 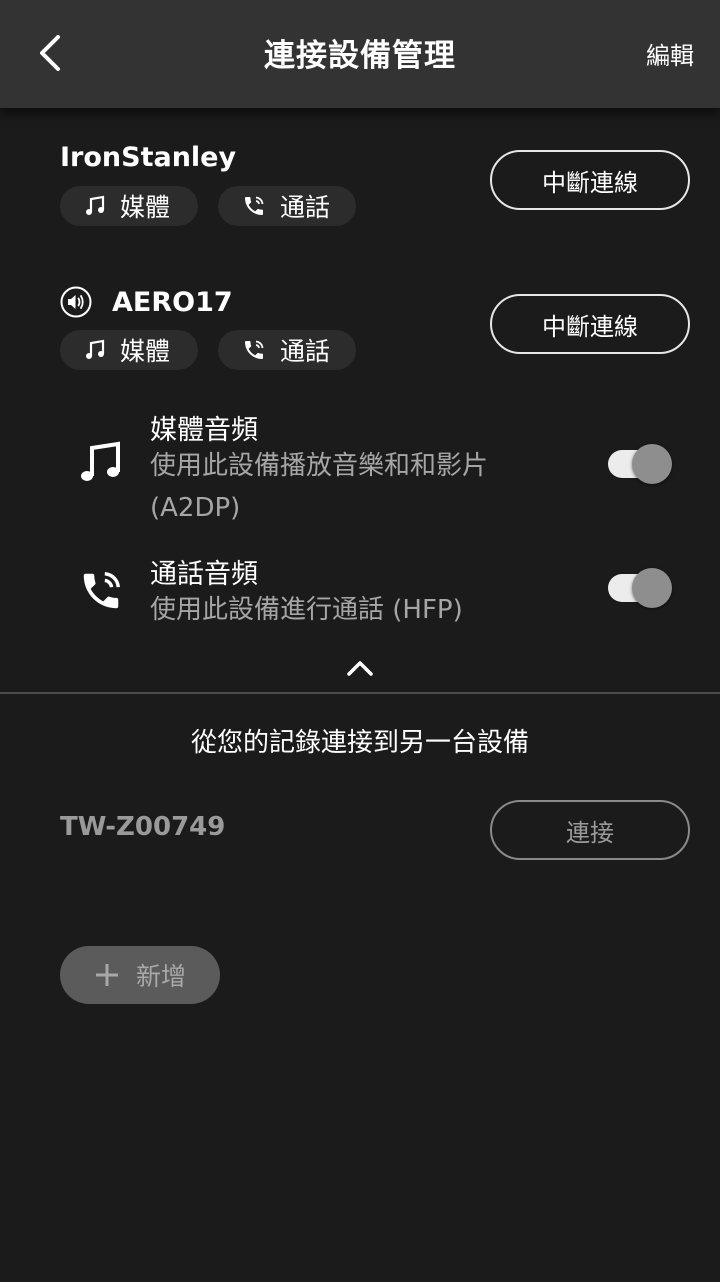 I want to click on add-device-label: 新增, so click(x=160, y=976).